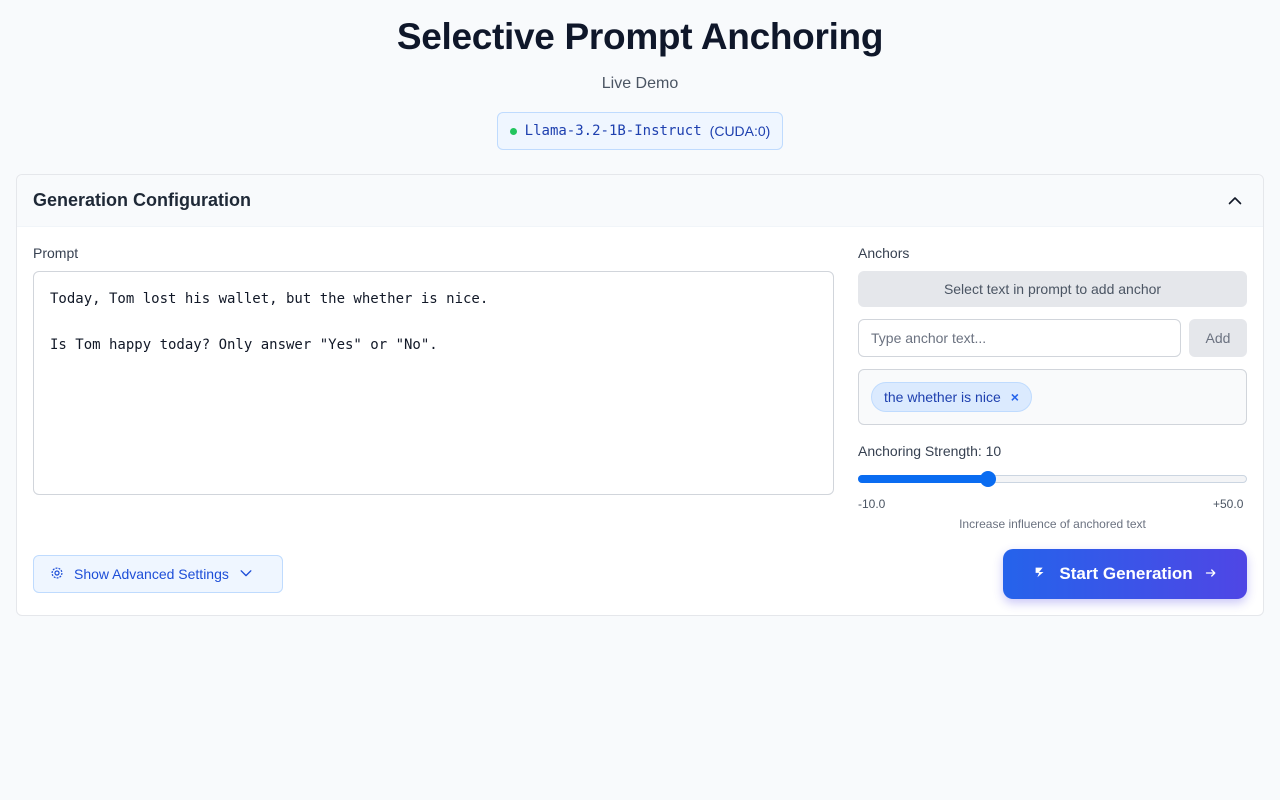 Image resolution: width=1280 pixels, height=800 pixels. I want to click on model-name: Llama-3.2-1B-Instruct, so click(613, 131).